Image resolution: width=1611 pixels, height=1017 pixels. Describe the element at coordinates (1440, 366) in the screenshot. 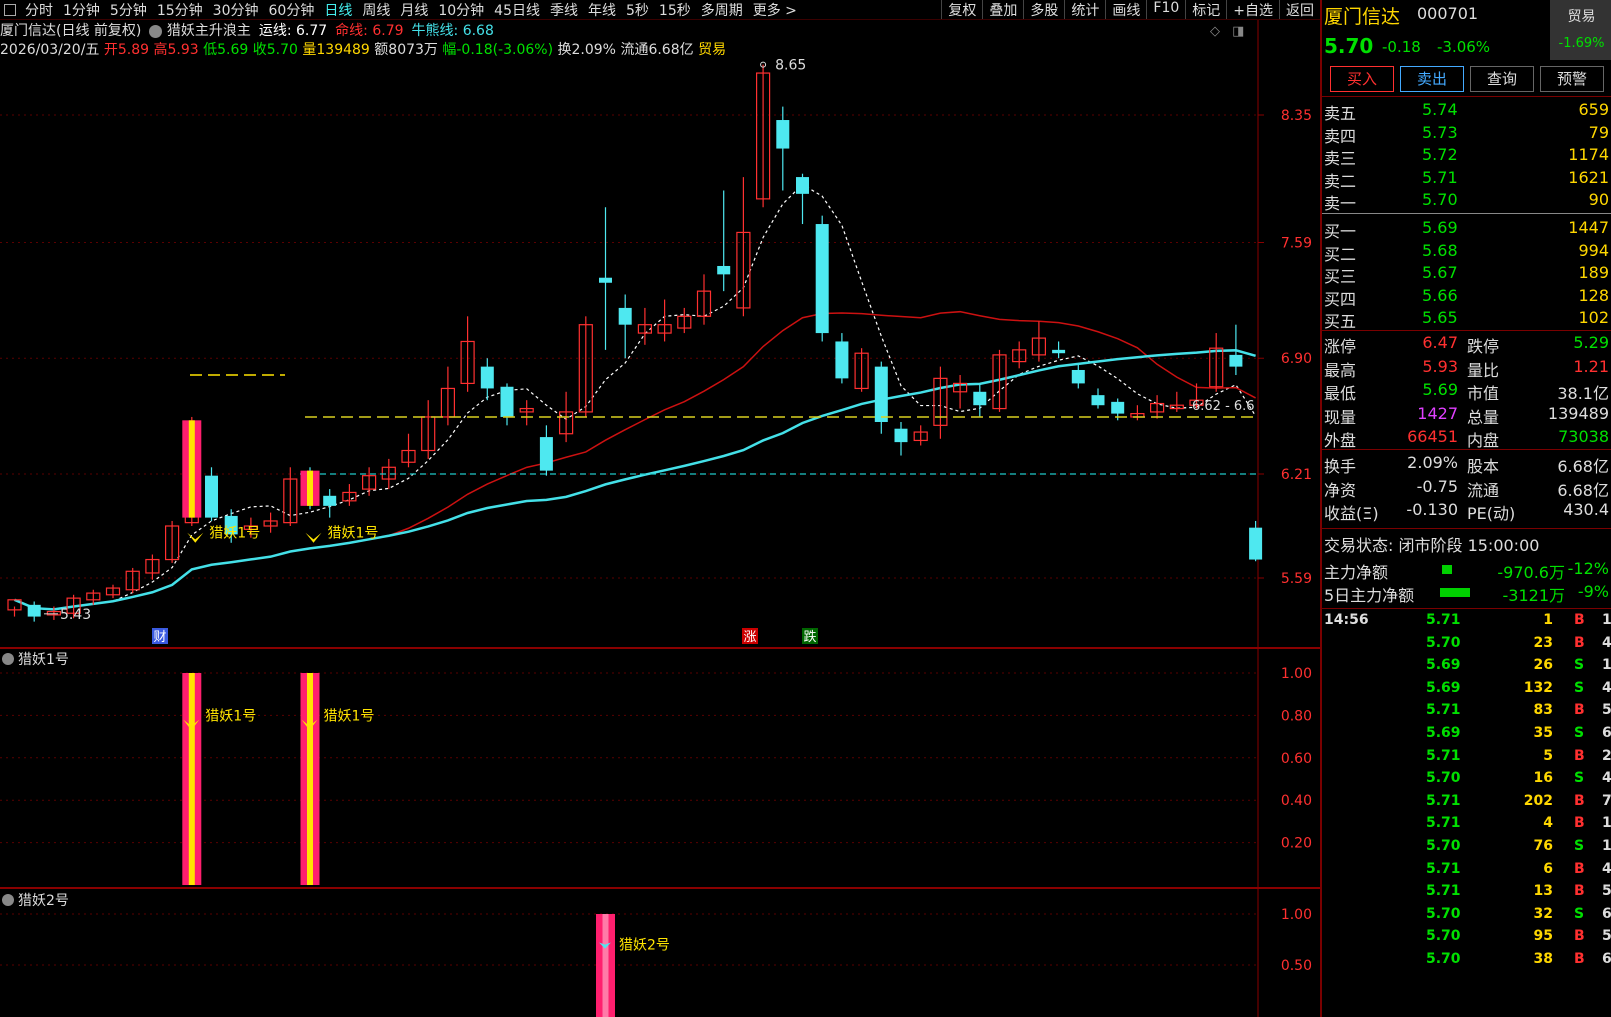

I see `stat-value: 5.93` at that location.